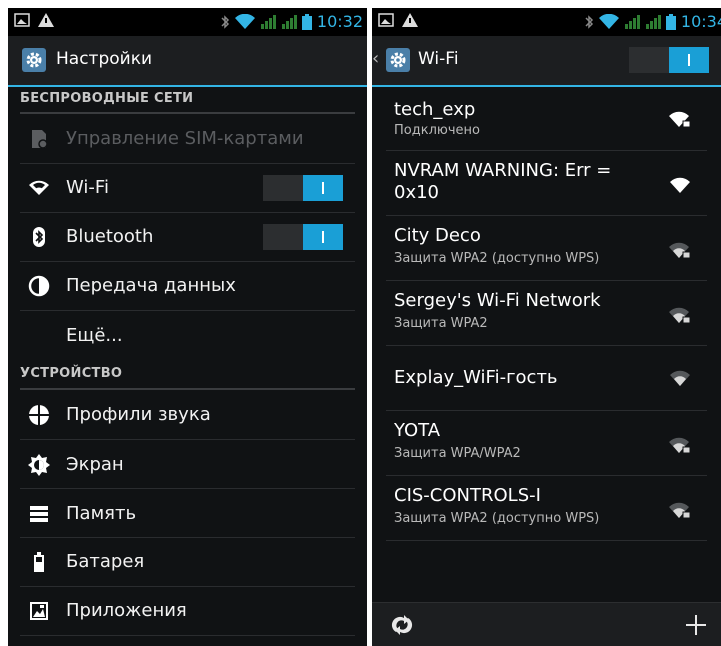  What do you see at coordinates (435, 109) in the screenshot?
I see `network-name: tech_exp` at bounding box center [435, 109].